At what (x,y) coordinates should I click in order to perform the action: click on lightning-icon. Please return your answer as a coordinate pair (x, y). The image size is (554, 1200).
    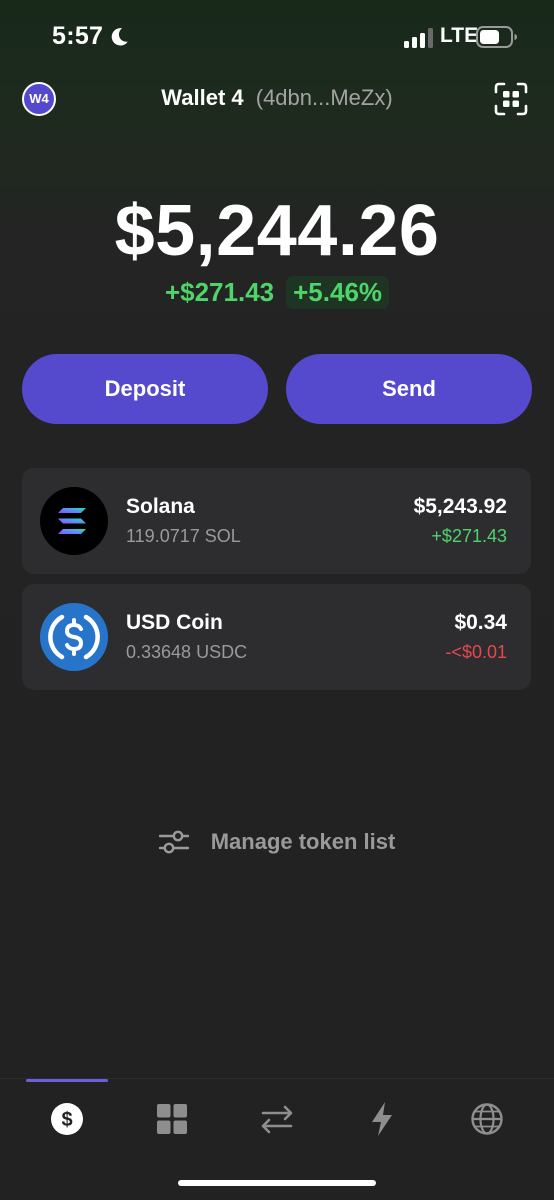
    Looking at the image, I should click on (382, 1119).